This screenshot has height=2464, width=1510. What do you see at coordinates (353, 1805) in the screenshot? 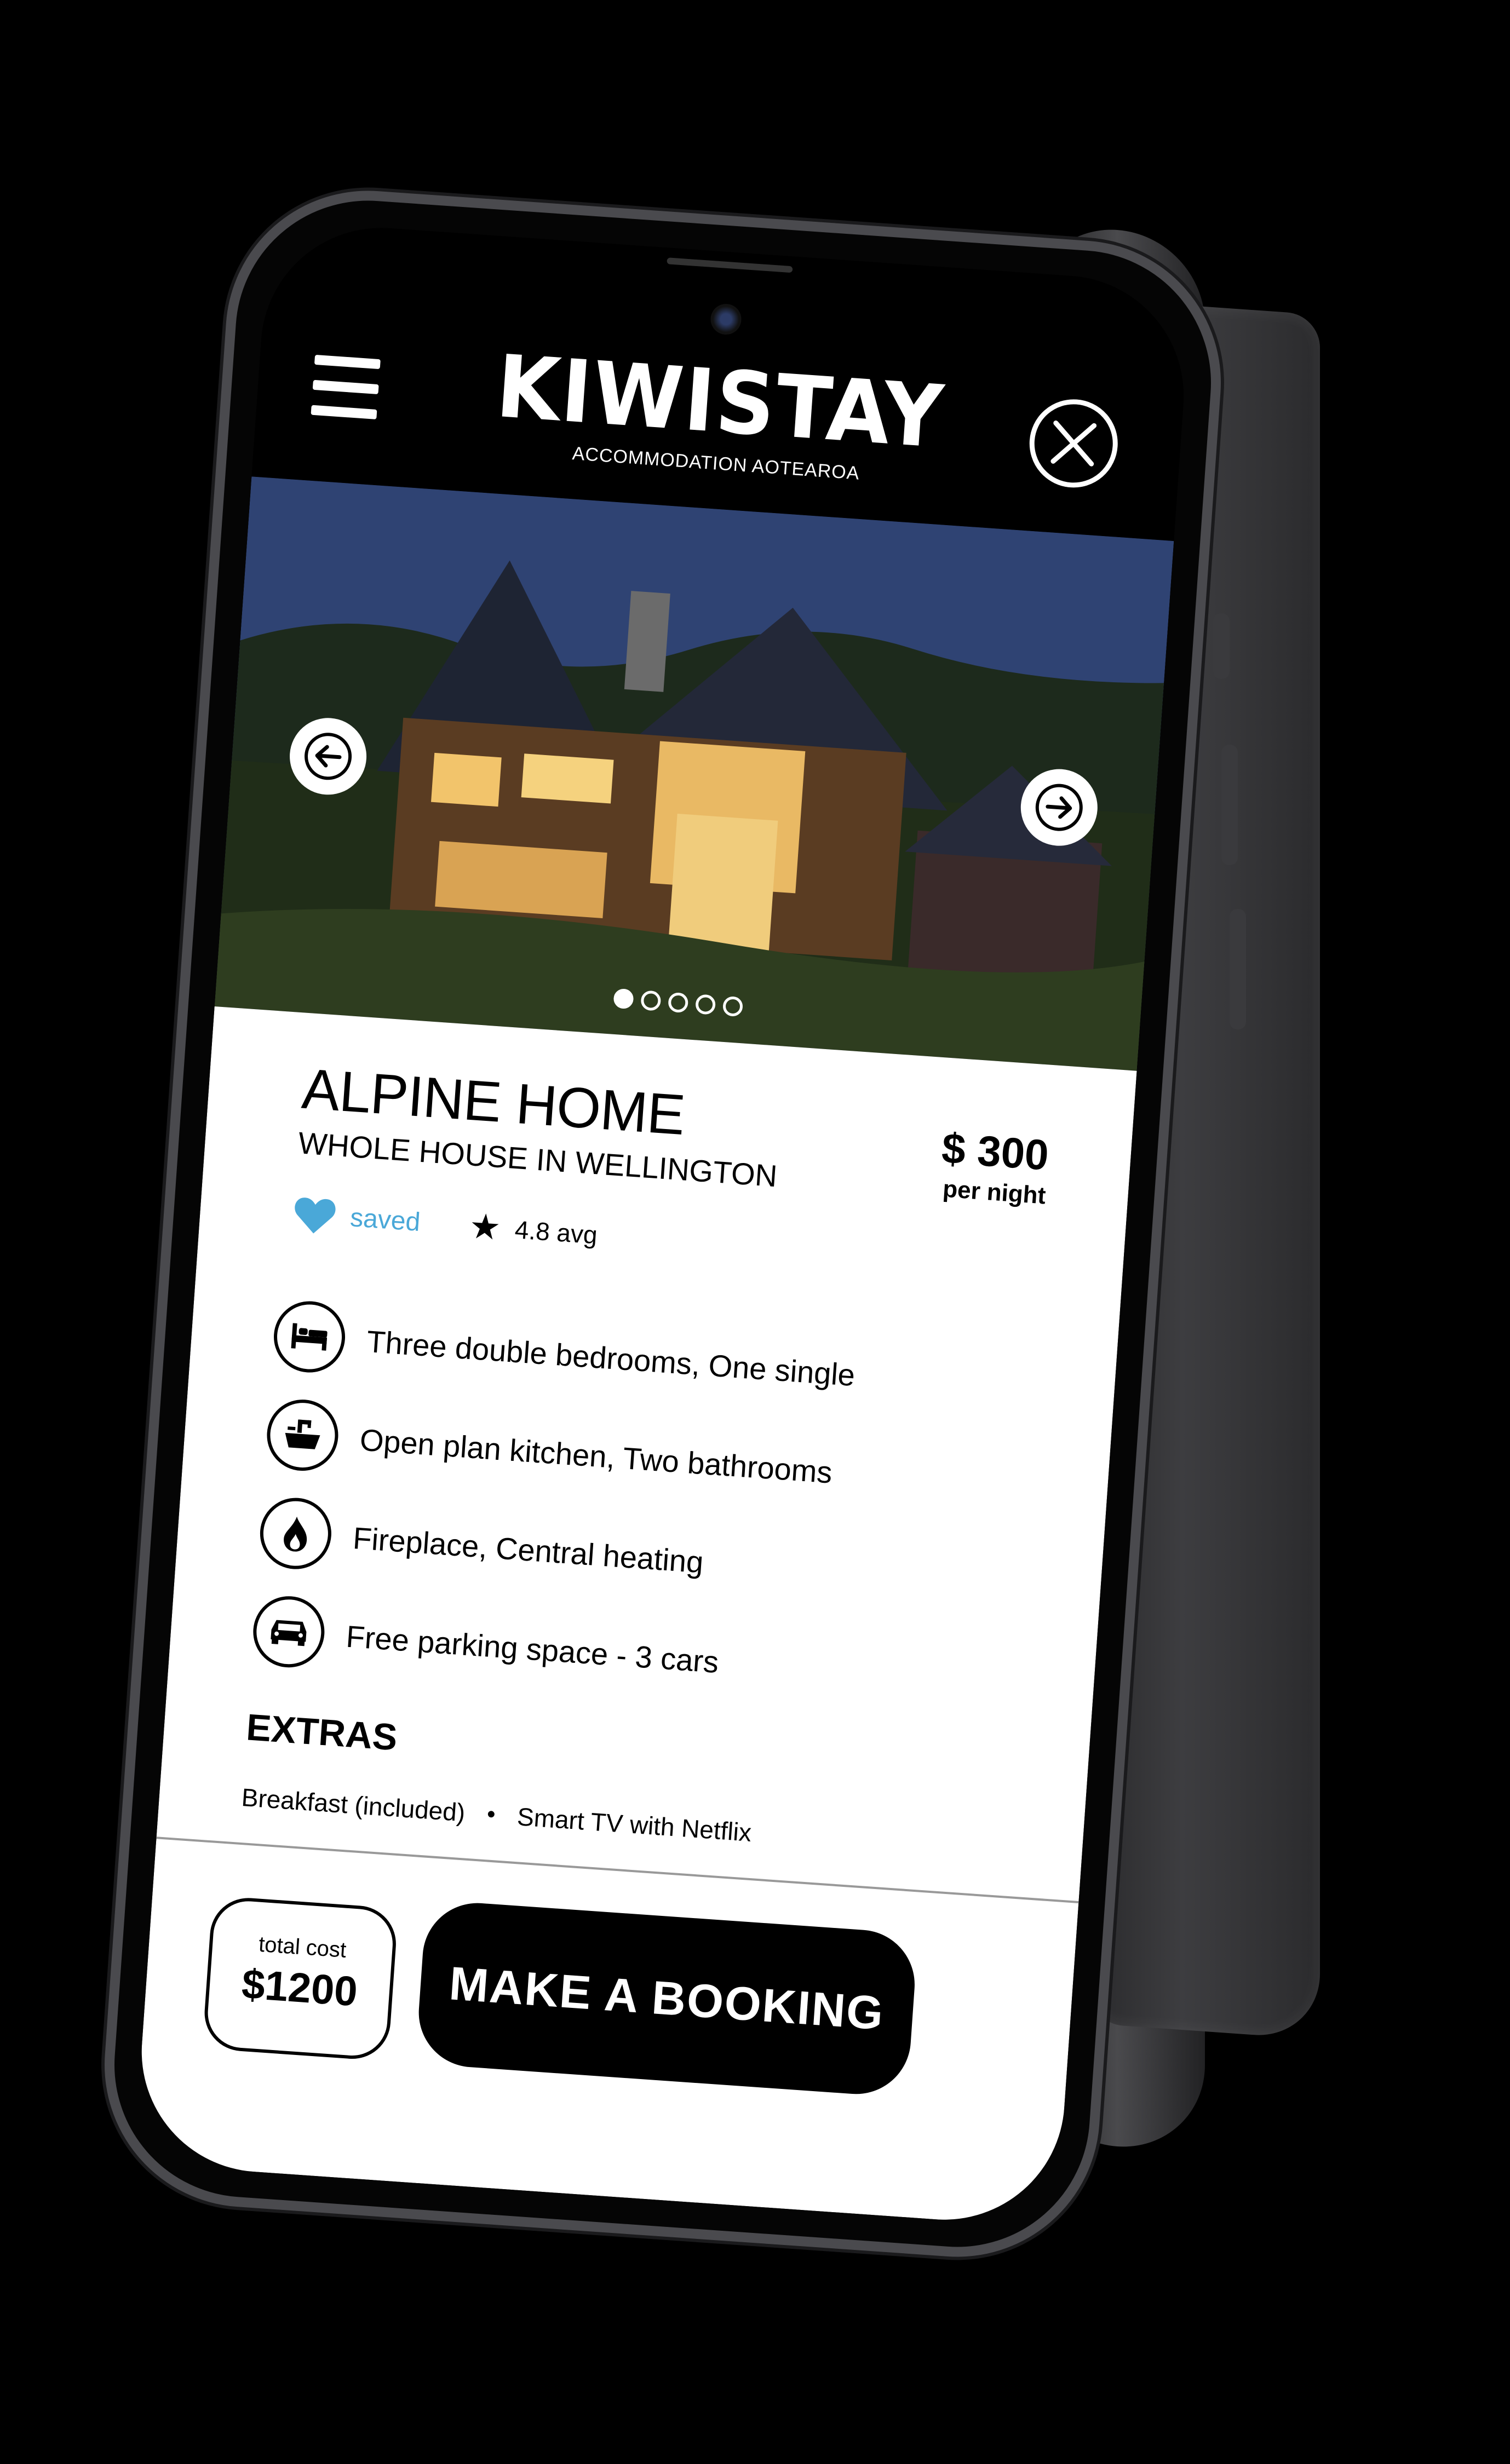
I see `extra-item: Breakfast (included)` at bounding box center [353, 1805].